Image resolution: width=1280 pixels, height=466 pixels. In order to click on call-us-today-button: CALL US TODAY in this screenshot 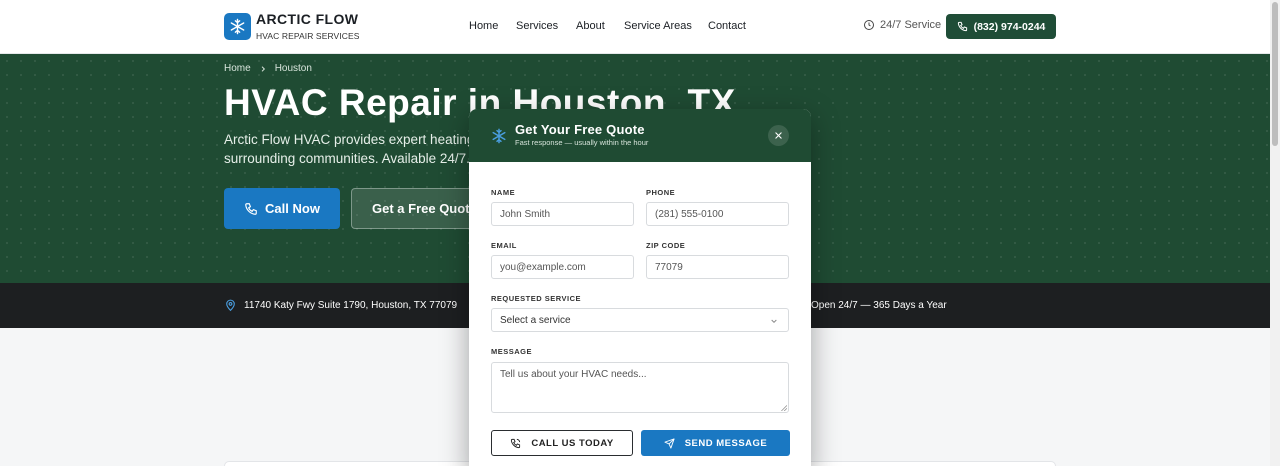, I will do `click(562, 443)`.